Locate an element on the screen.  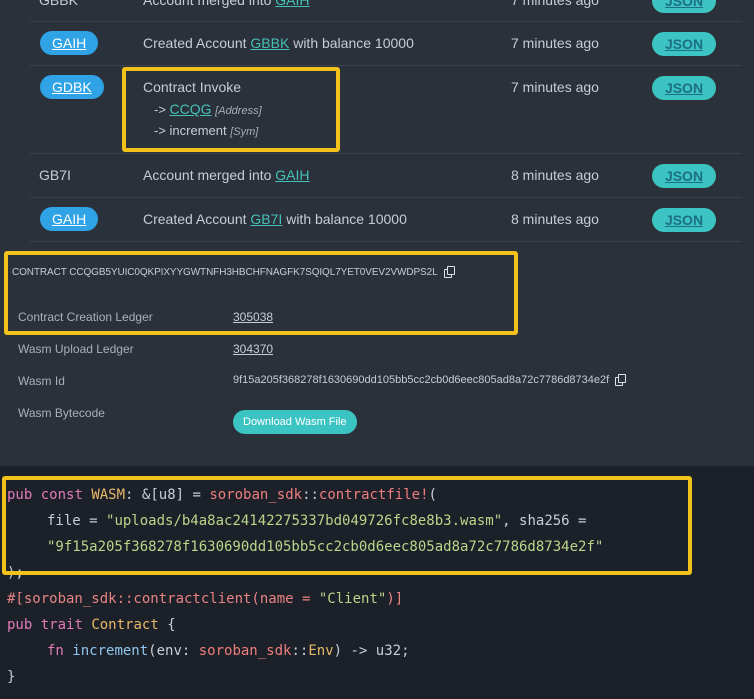
source-account: GBBK is located at coordinates (58, 4).